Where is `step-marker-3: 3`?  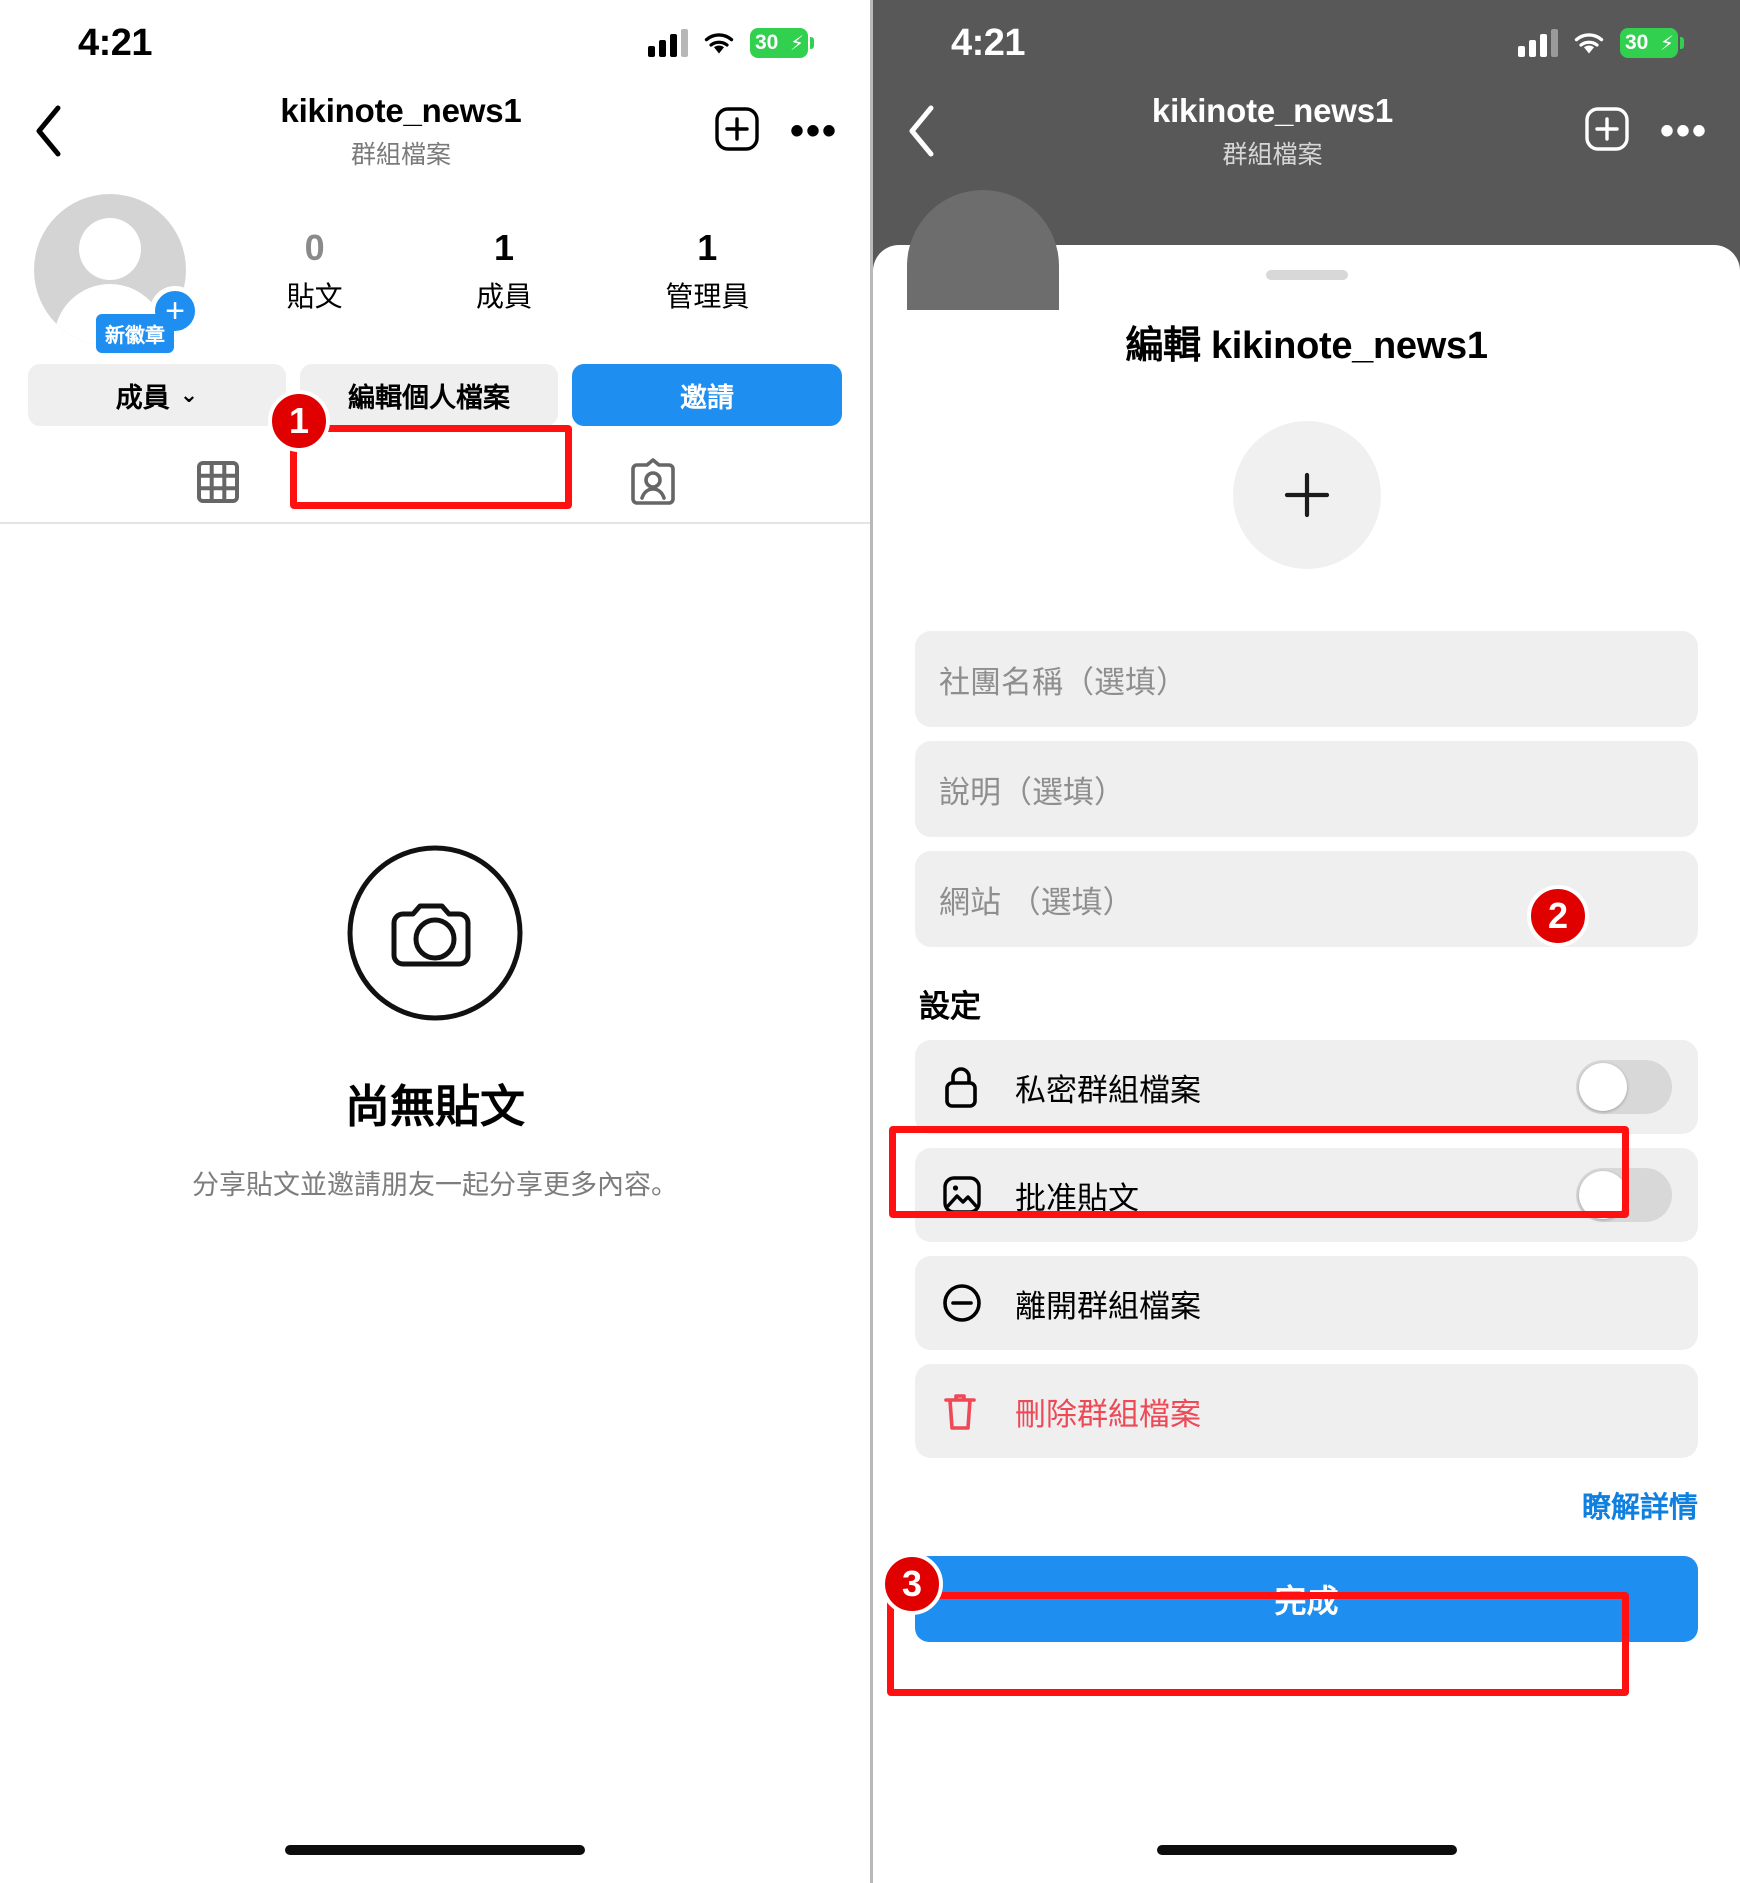
step-marker-3: 3 is located at coordinates (912, 1584).